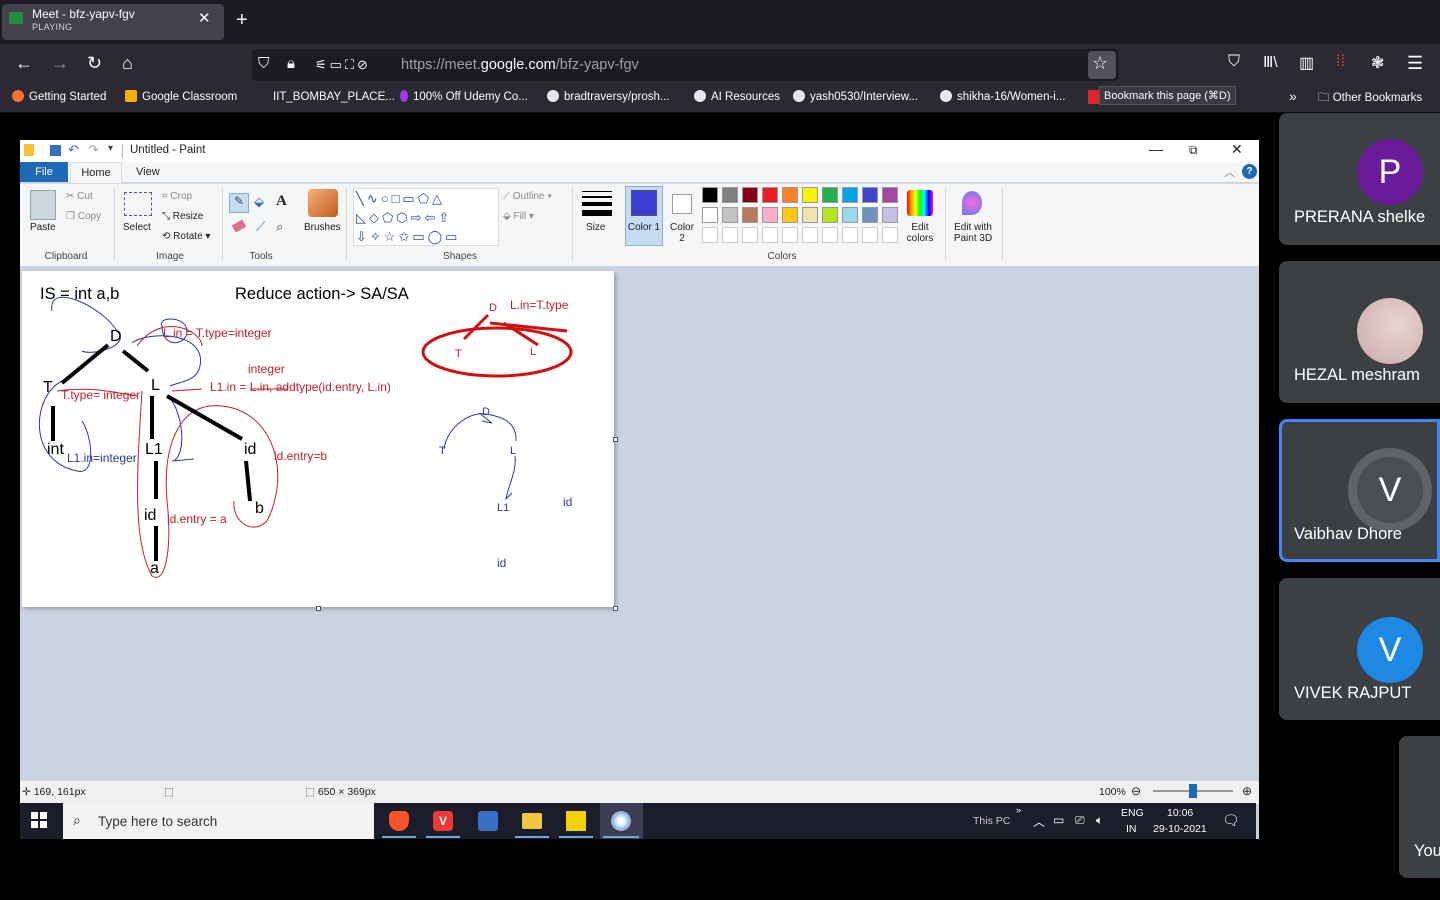  Describe the element at coordinates (1080, 820) in the screenshot. I see `network-icon: ⎚` at that location.